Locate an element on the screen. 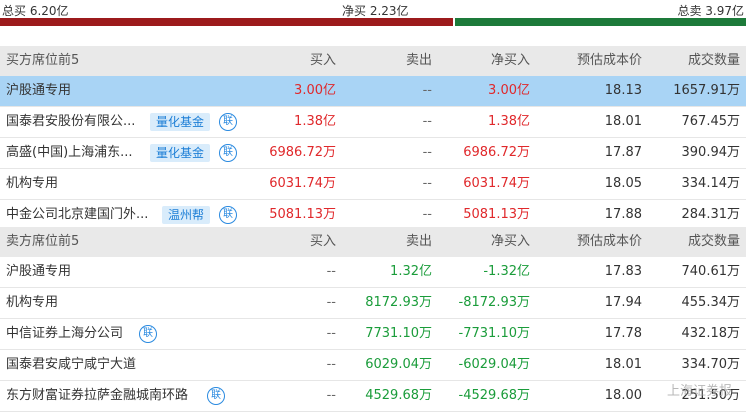 The width and height of the screenshot is (746, 412). total-sell-label: 总卖 3.97亿 is located at coordinates (710, 11).